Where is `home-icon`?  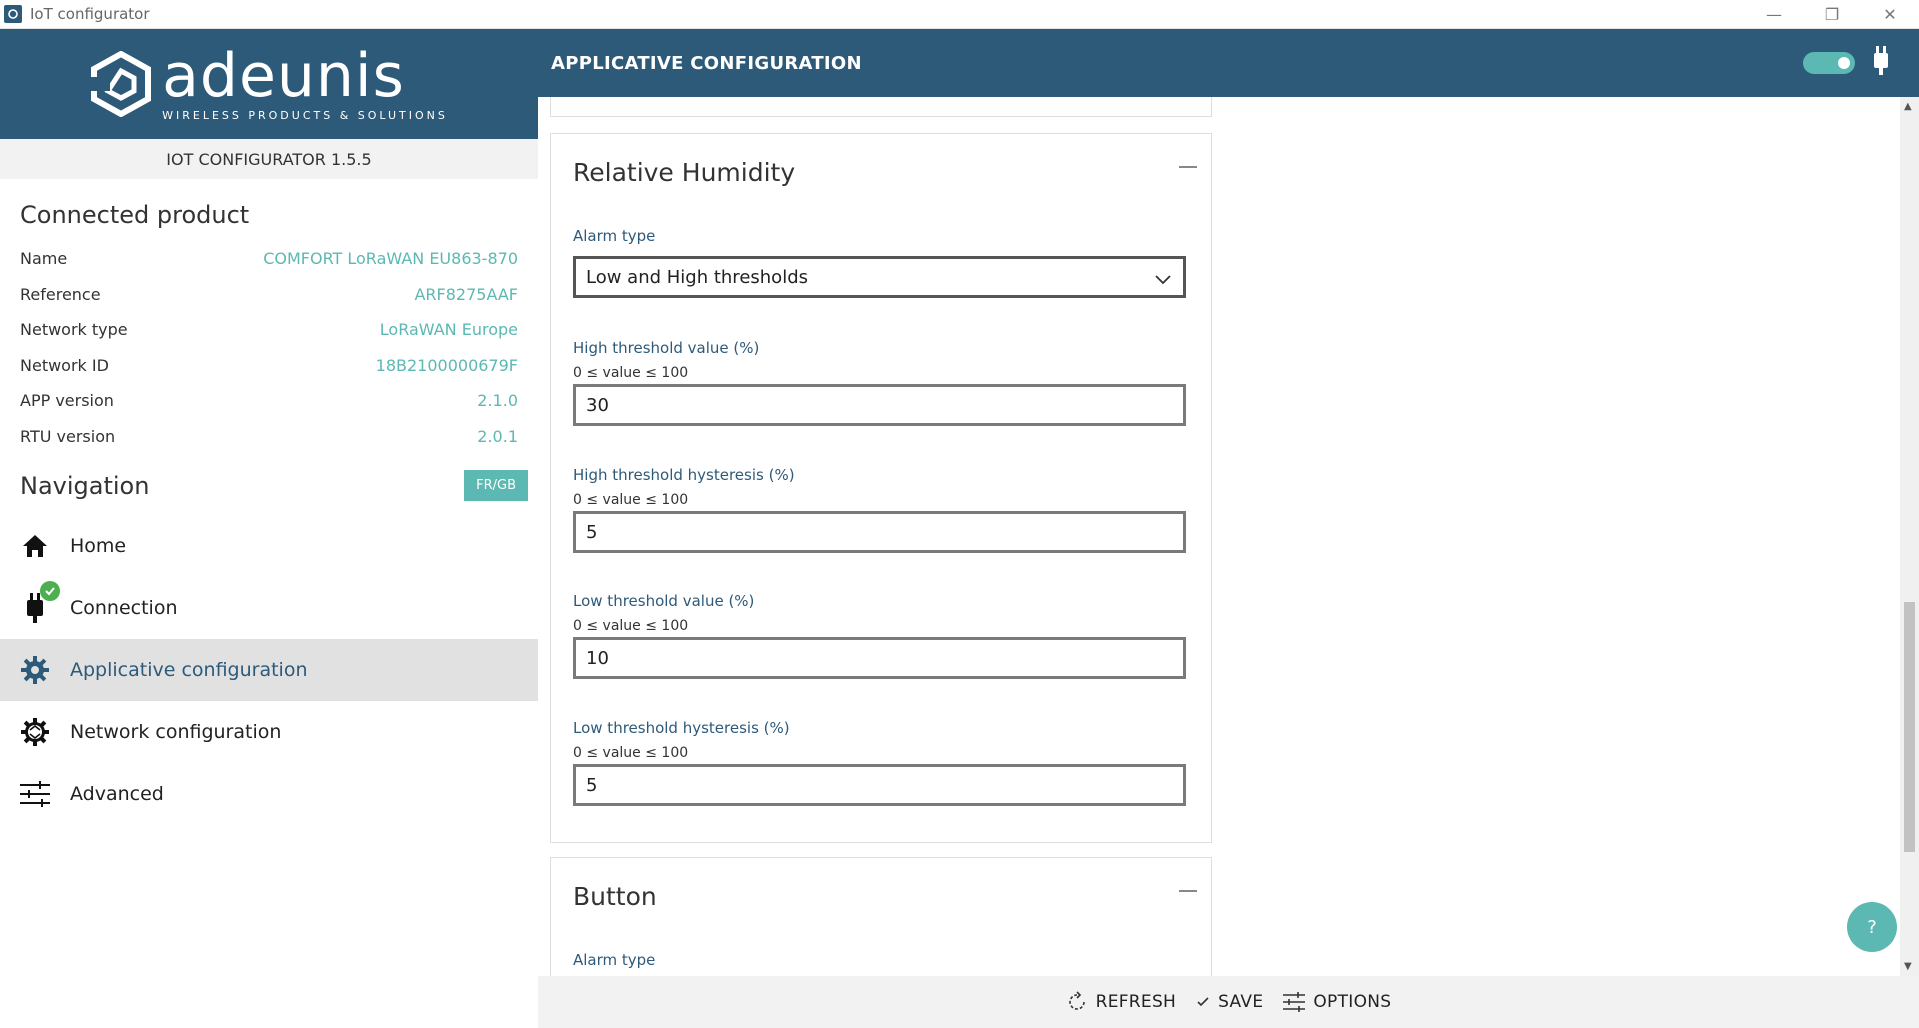
home-icon is located at coordinates (35, 546).